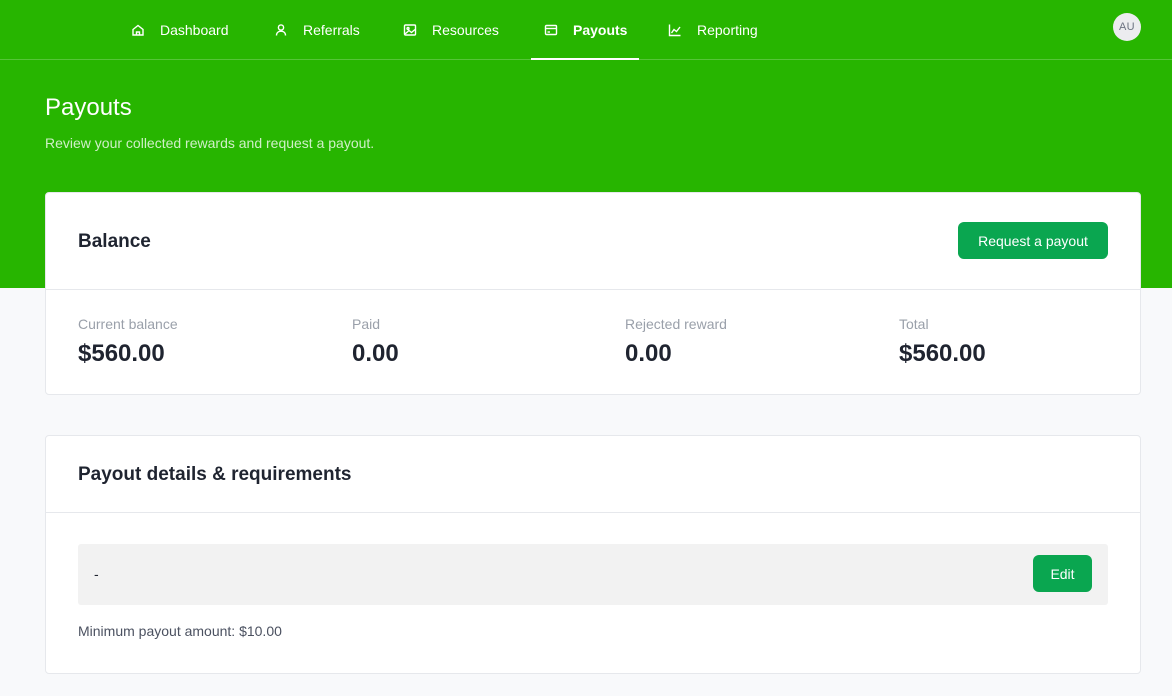 The image size is (1172, 696). I want to click on nav-item-resources: Resources, so click(451, 30).